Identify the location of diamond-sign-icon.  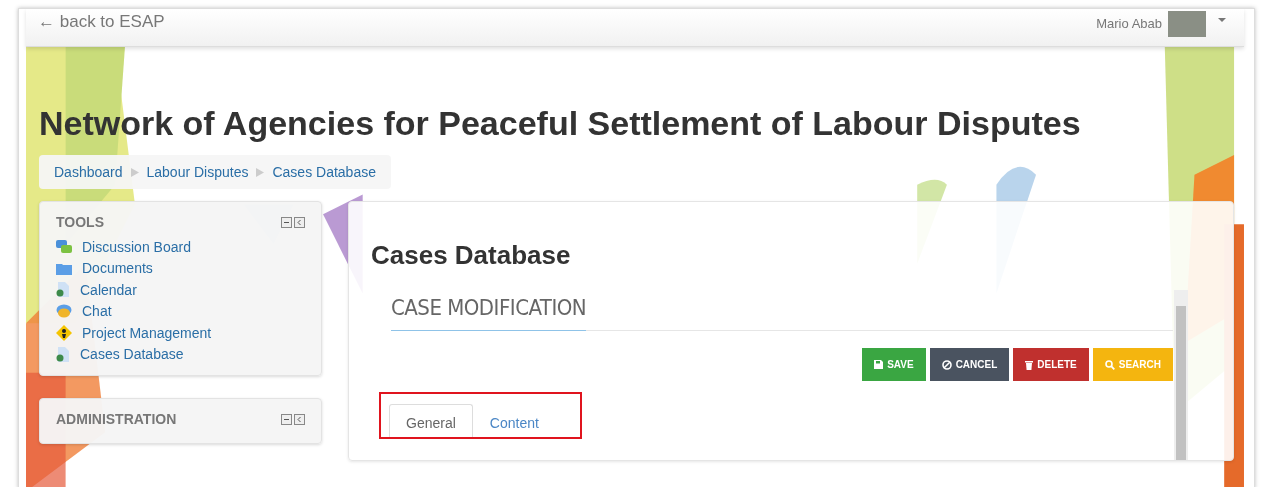
(64, 332).